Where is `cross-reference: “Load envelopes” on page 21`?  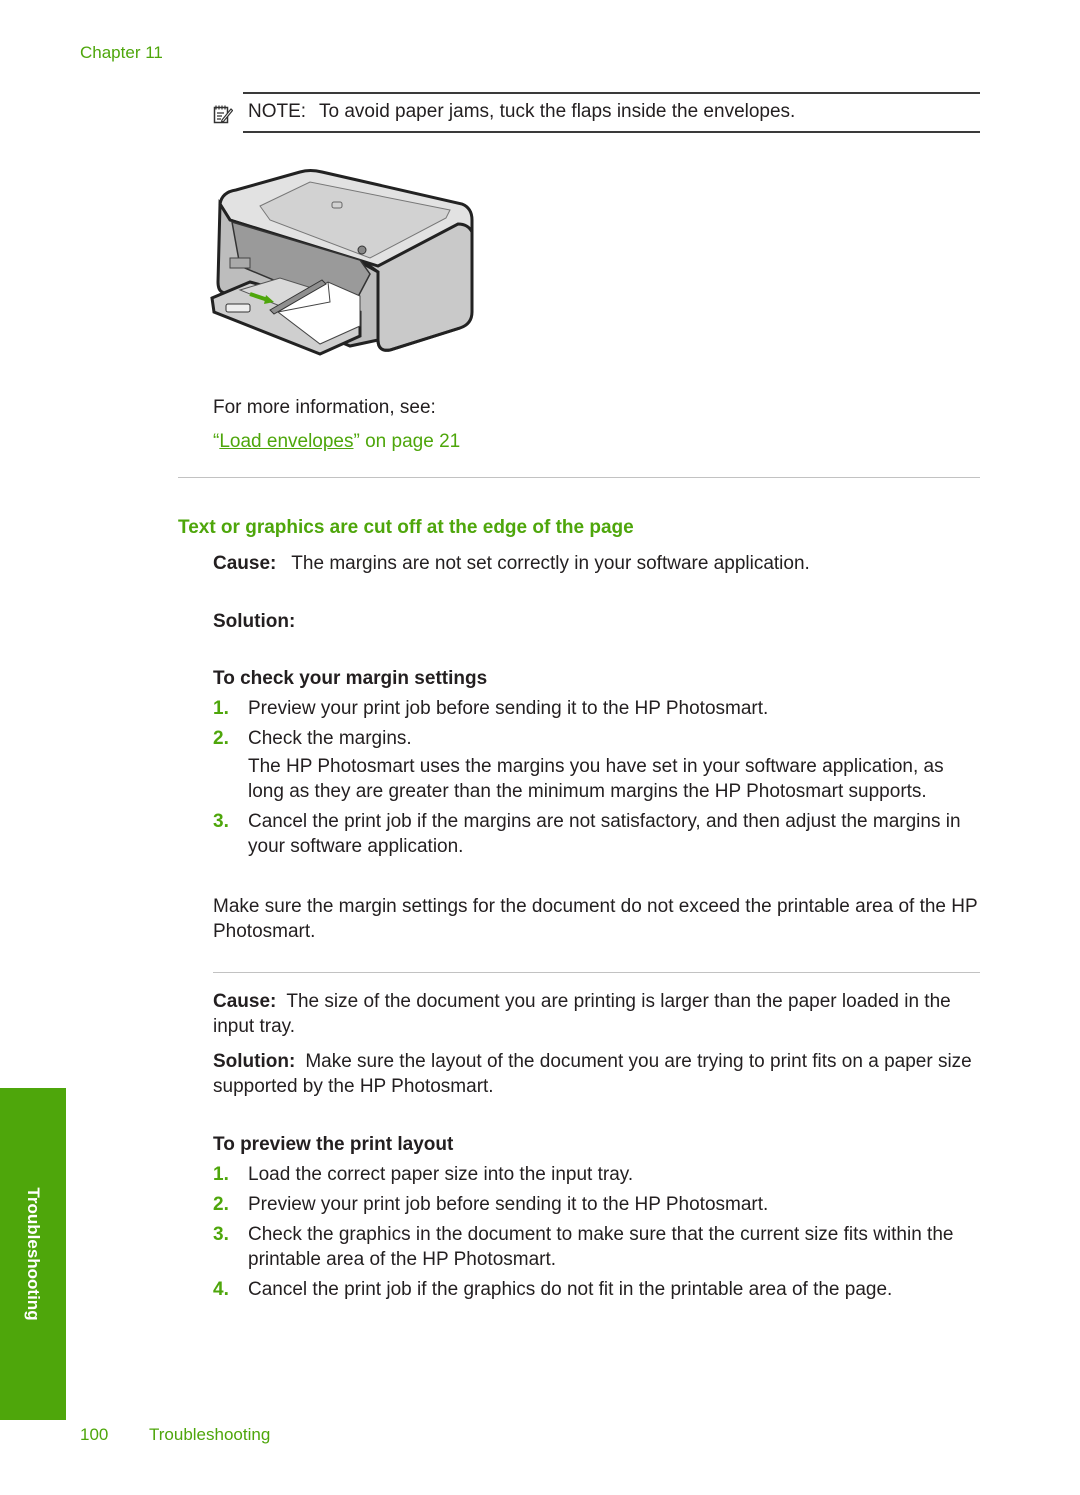 cross-reference: “Load envelopes” on page 21 is located at coordinates (336, 441).